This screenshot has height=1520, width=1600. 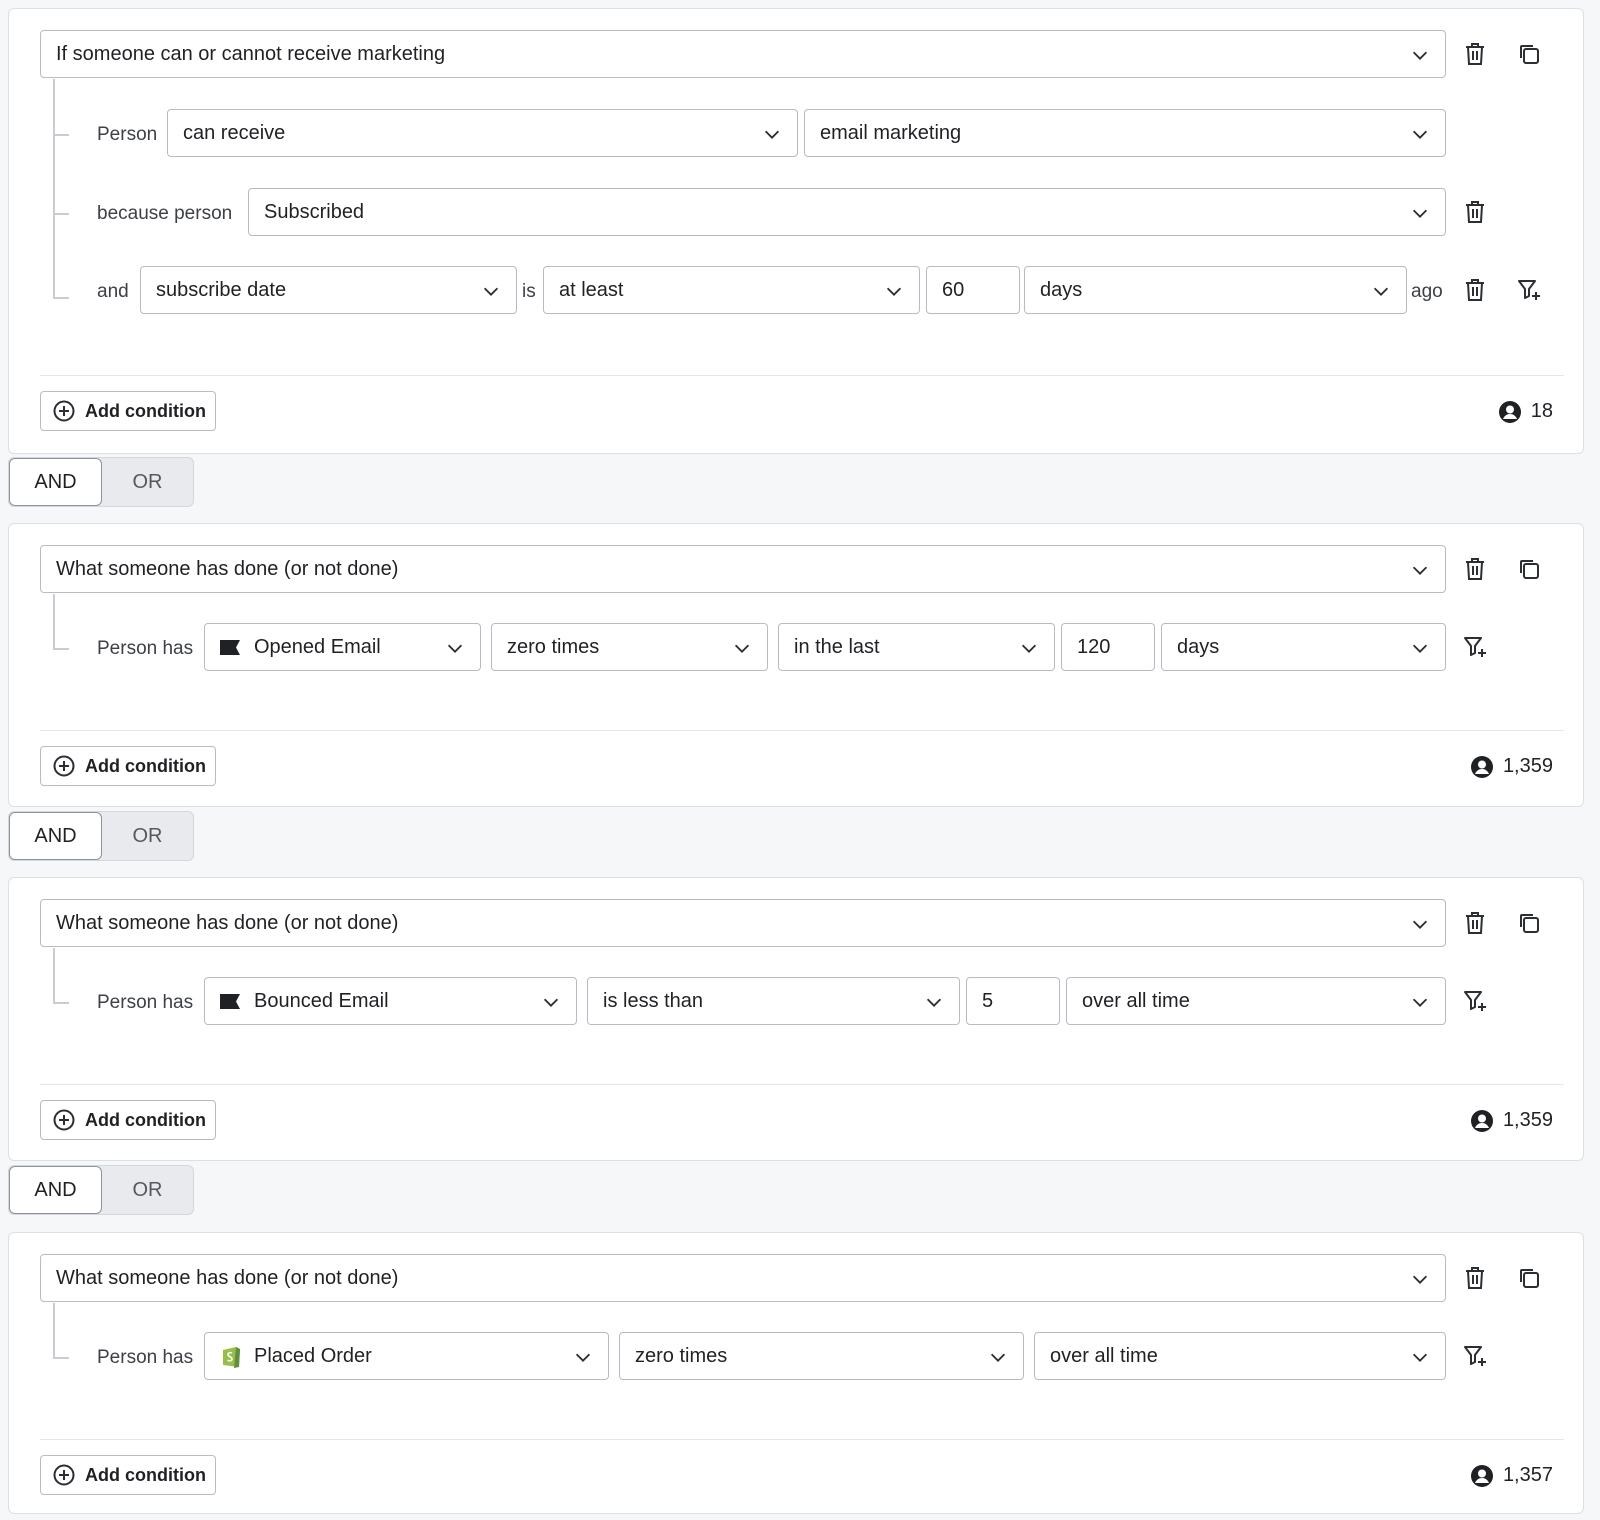 I want to click on marketing-permission-select: can receive, so click(x=482, y=133).